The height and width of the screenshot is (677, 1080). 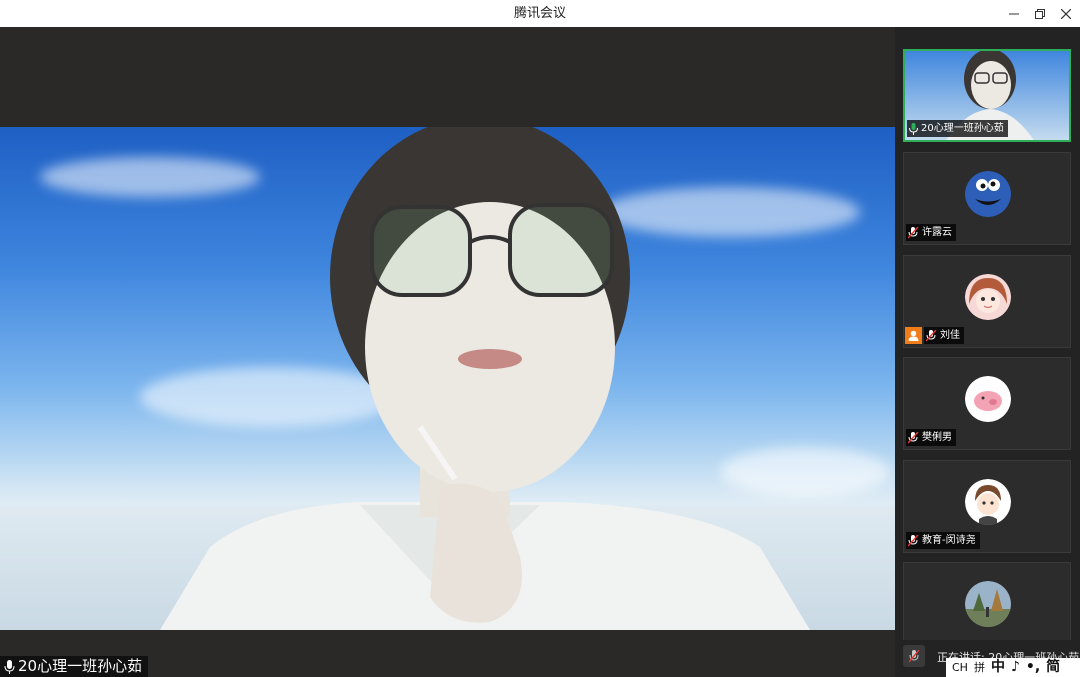 I want to click on participant-tile: 刘佳, so click(x=987, y=301).